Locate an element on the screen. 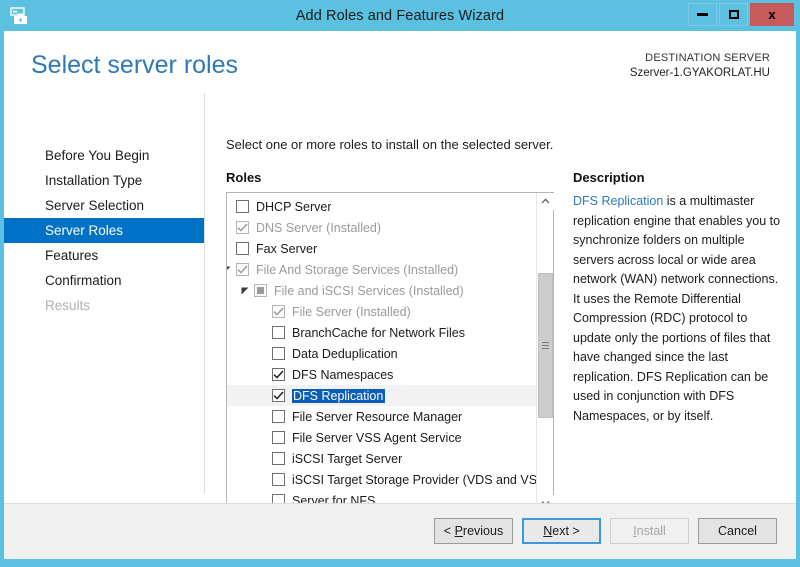 The width and height of the screenshot is (800, 567). previous-button: < Previous is located at coordinates (473, 531).